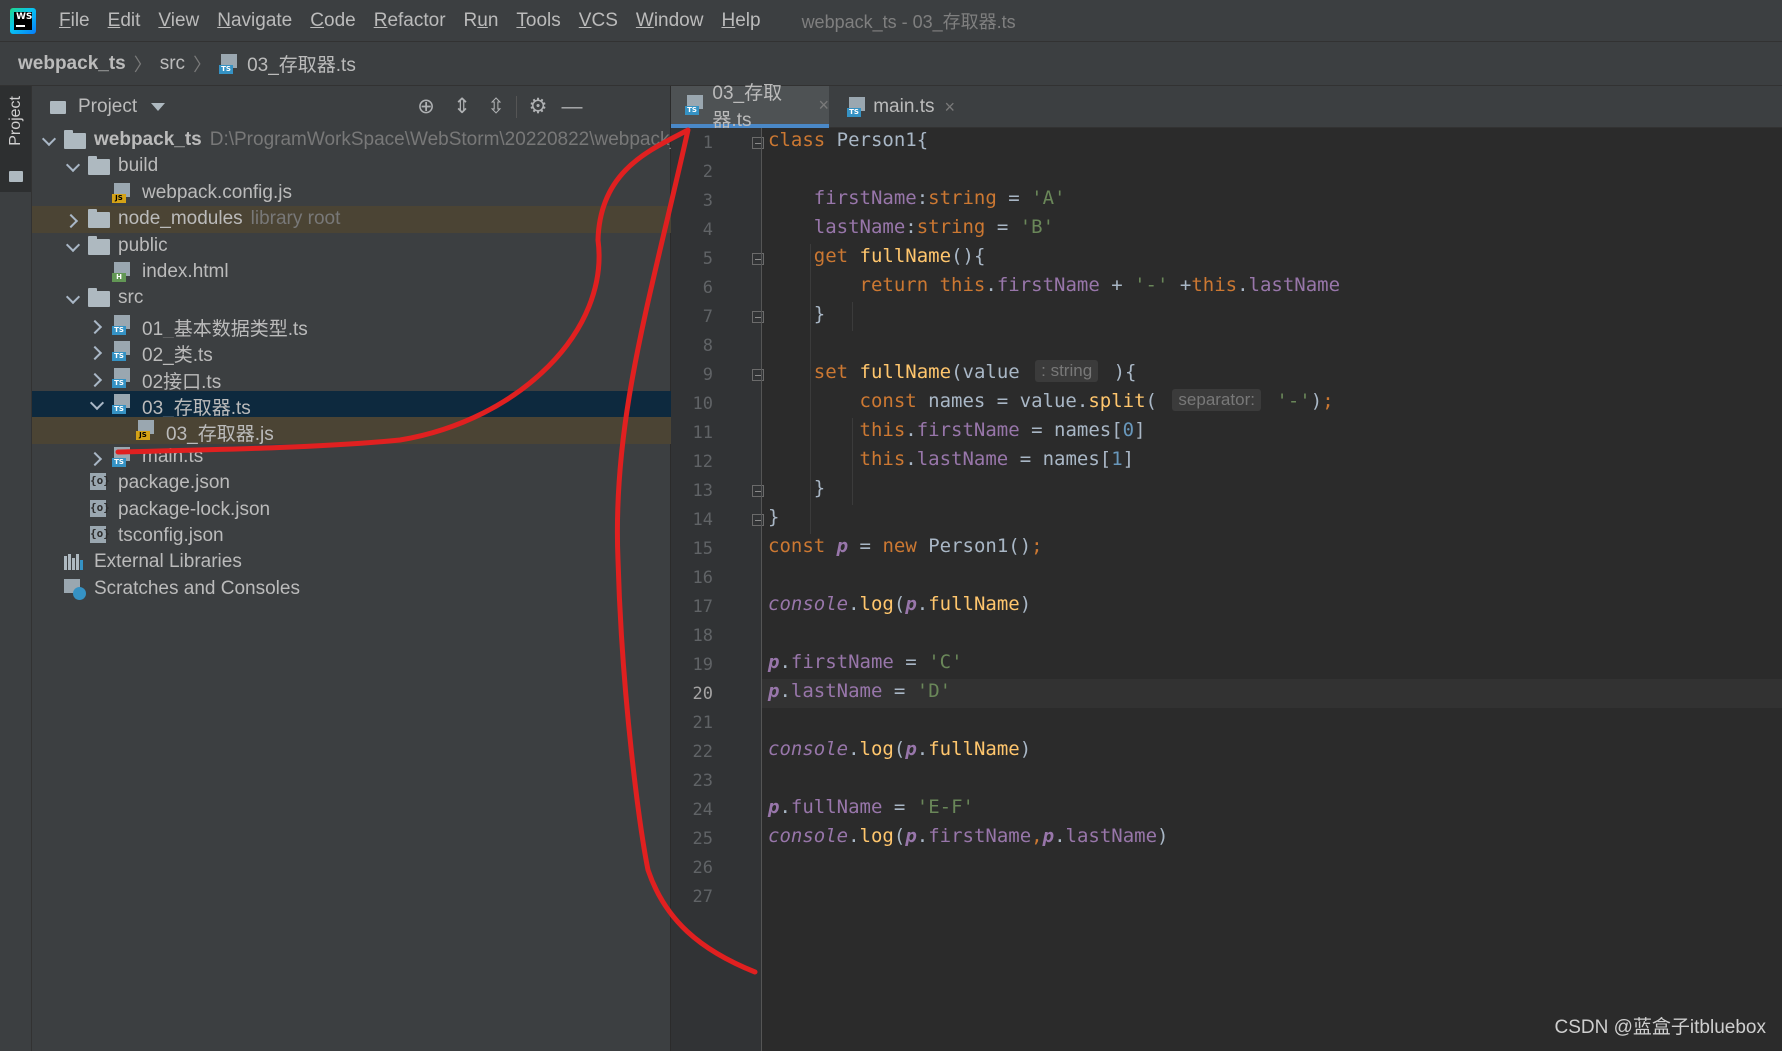 This screenshot has height=1051, width=1782. Describe the element at coordinates (114, 20) in the screenshot. I see `menu-mnemonic: E` at that location.